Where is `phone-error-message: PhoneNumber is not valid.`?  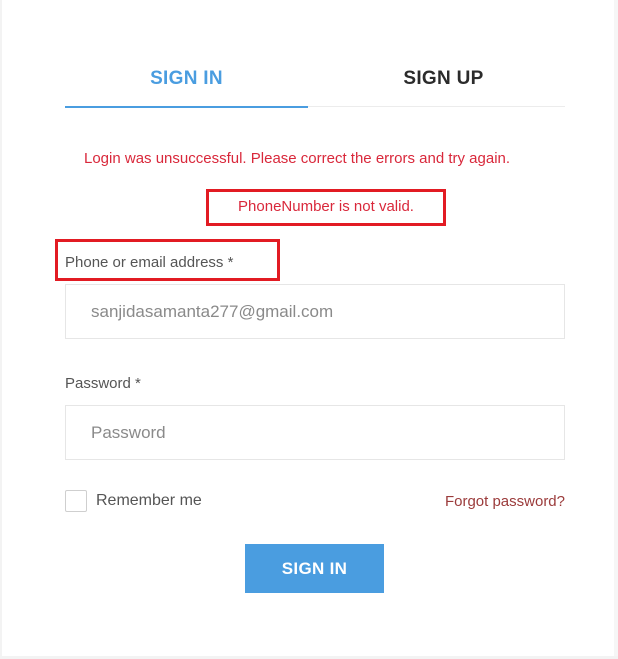 phone-error-message: PhoneNumber is not valid. is located at coordinates (326, 207).